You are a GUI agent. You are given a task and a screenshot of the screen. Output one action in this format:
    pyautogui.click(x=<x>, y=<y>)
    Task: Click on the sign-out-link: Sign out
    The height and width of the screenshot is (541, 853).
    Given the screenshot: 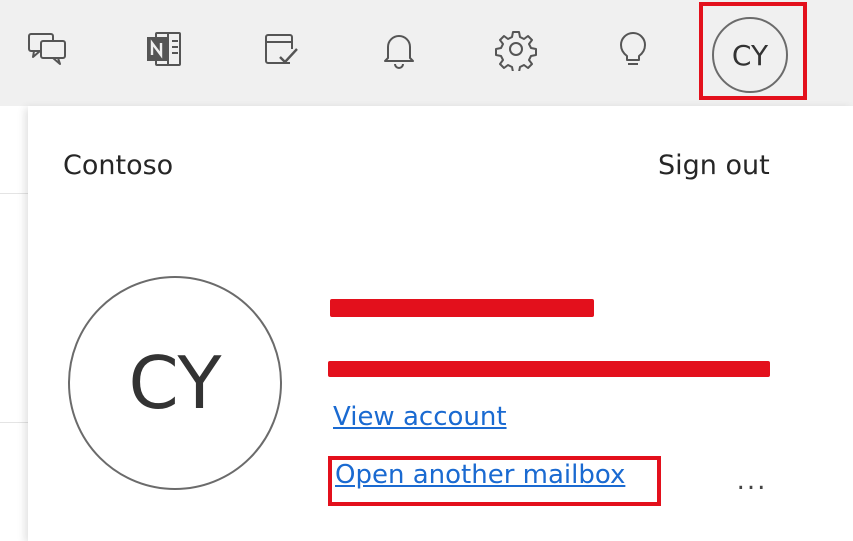 What is the action you would take?
    pyautogui.click(x=714, y=165)
    